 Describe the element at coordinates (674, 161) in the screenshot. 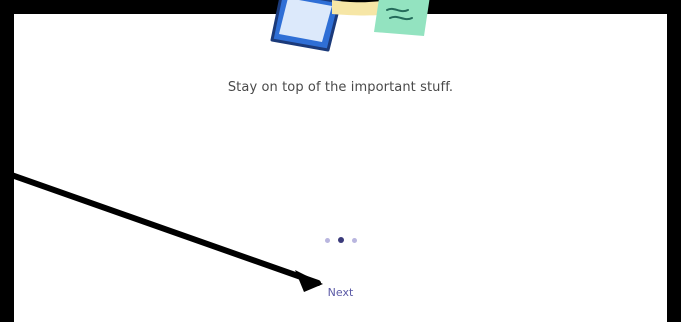

I see `frame-border-right` at that location.